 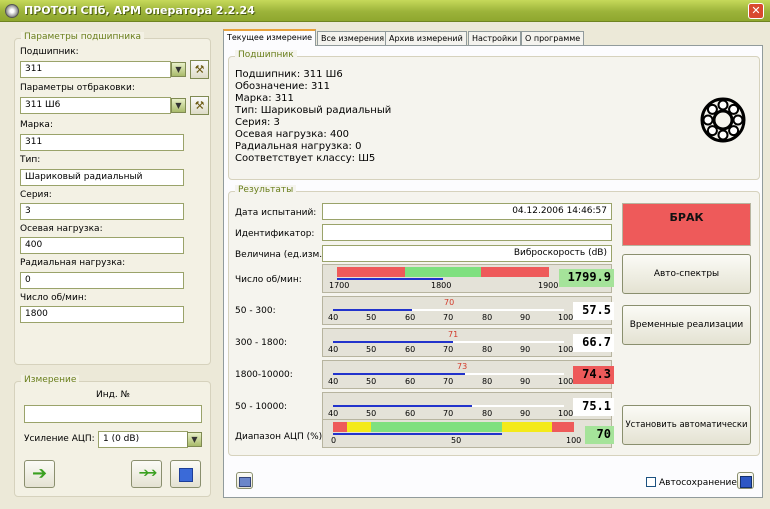 What do you see at coordinates (77, 88) in the screenshot?
I see `reject-params-label: Параметры отбраковки:` at bounding box center [77, 88].